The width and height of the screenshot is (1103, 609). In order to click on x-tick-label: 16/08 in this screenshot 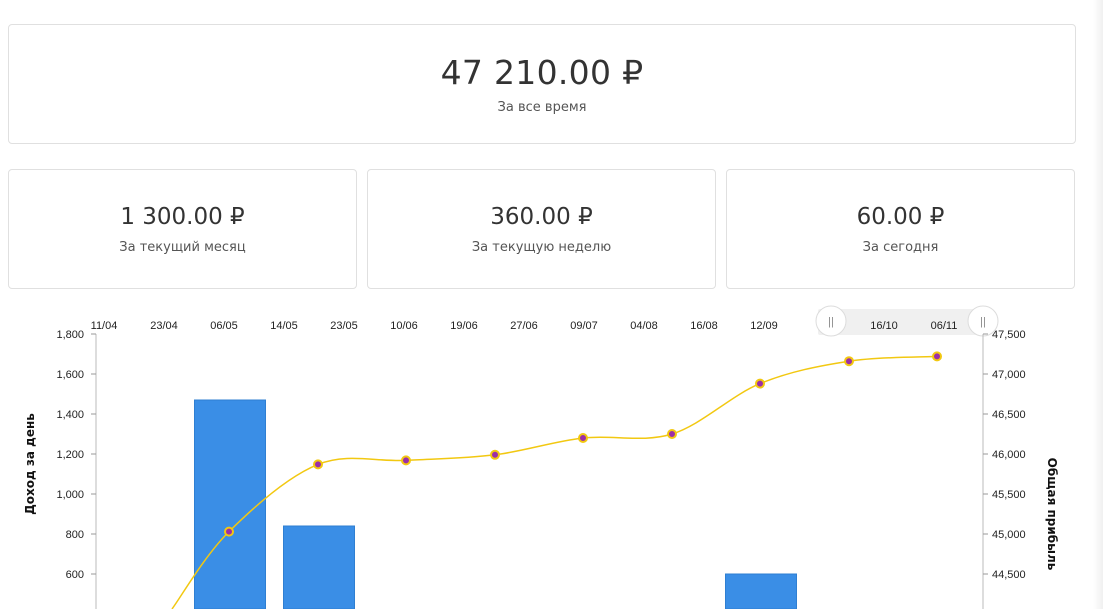, I will do `click(704, 326)`.